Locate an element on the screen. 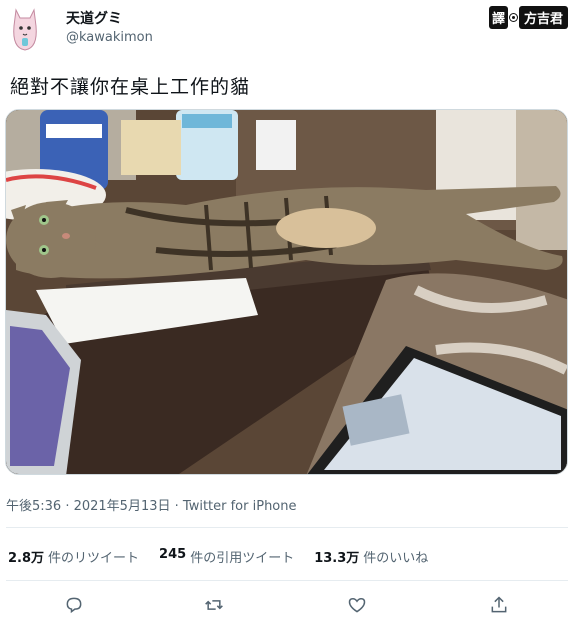 This screenshot has width=574, height=619. share-button is located at coordinates (499, 605).